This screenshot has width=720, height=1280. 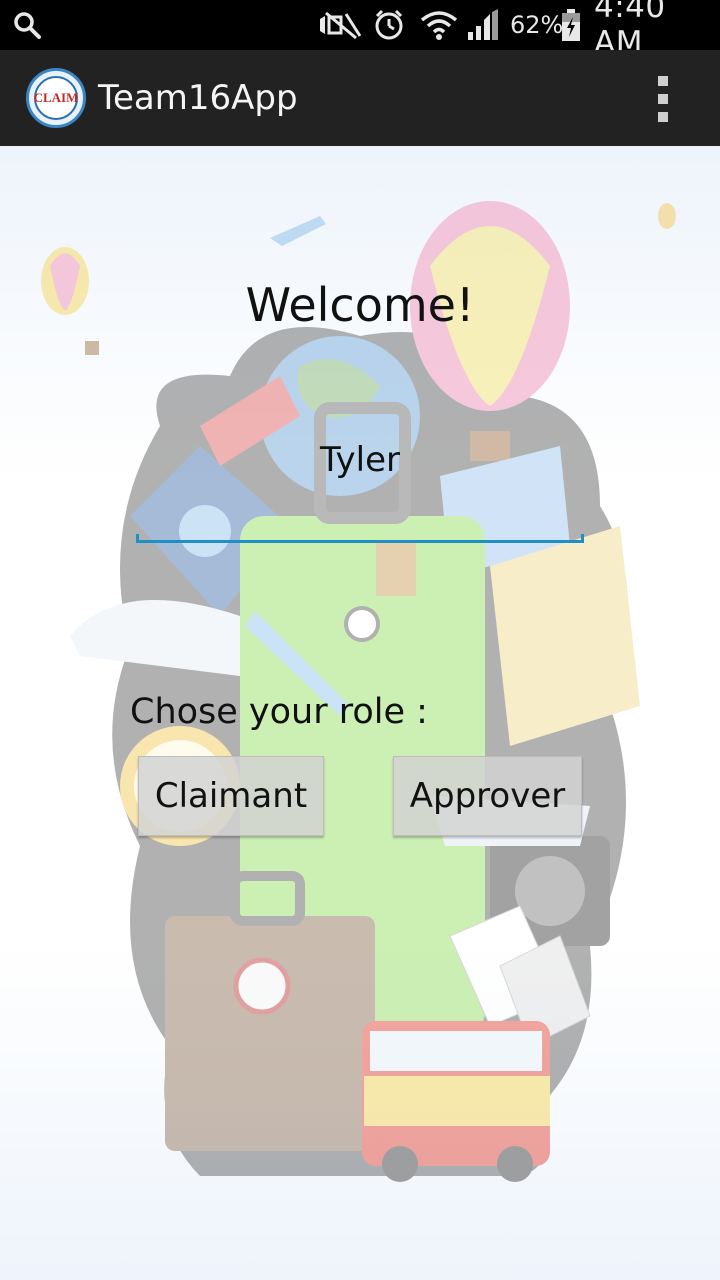 What do you see at coordinates (483, 25) in the screenshot?
I see `signal-icon` at bounding box center [483, 25].